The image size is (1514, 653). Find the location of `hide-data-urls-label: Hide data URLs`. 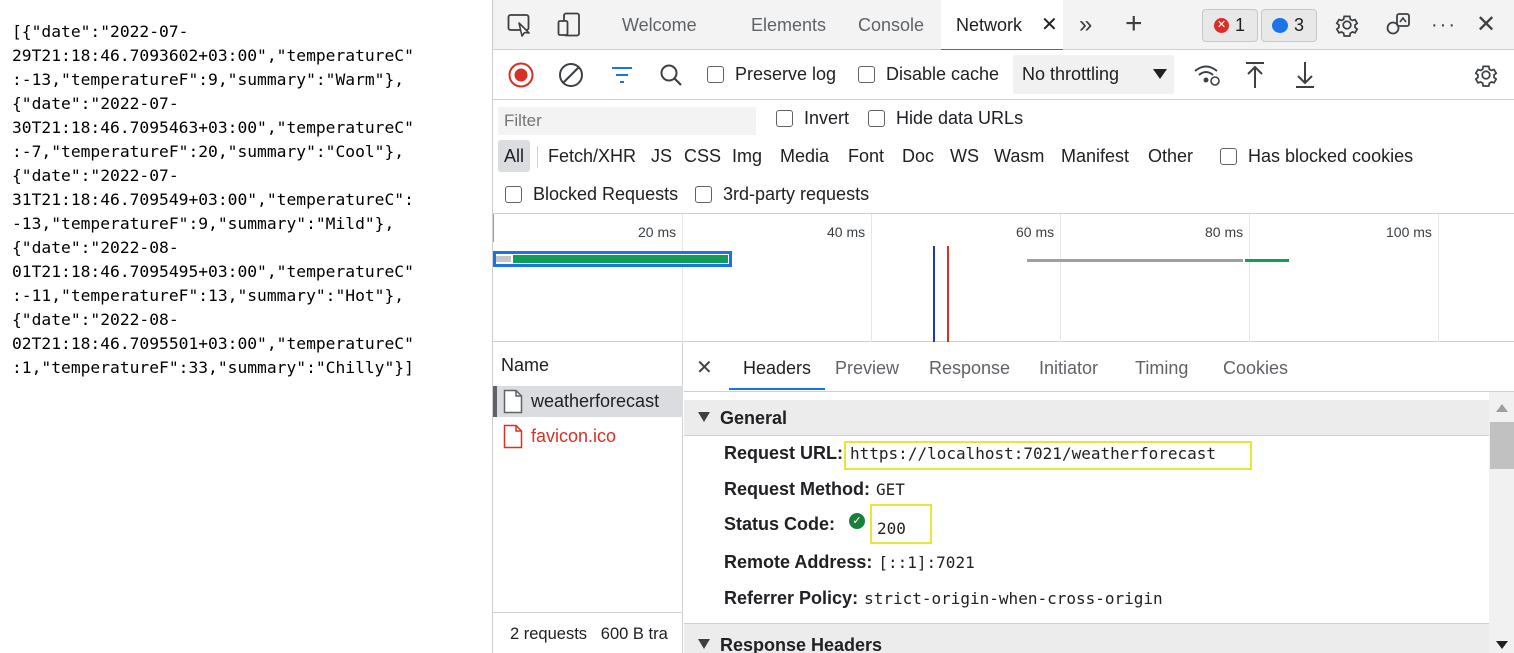

hide-data-urls-label: Hide data URLs is located at coordinates (960, 118).